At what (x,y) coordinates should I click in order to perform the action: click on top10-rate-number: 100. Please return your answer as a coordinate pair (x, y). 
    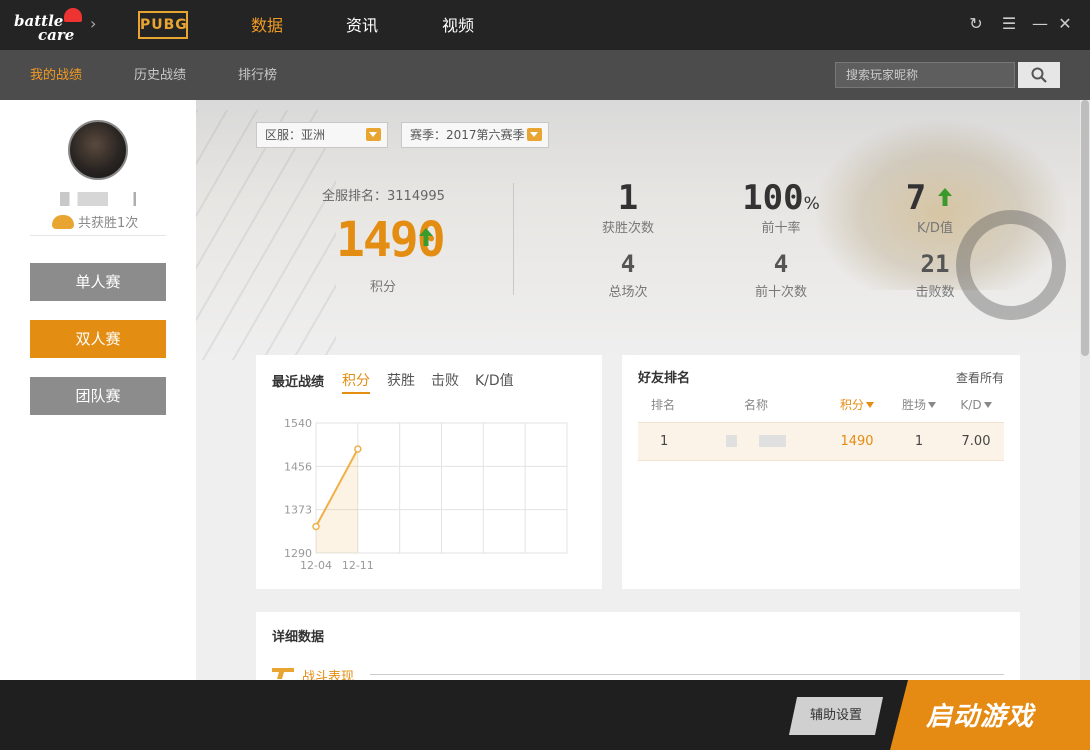
    Looking at the image, I should click on (773, 198).